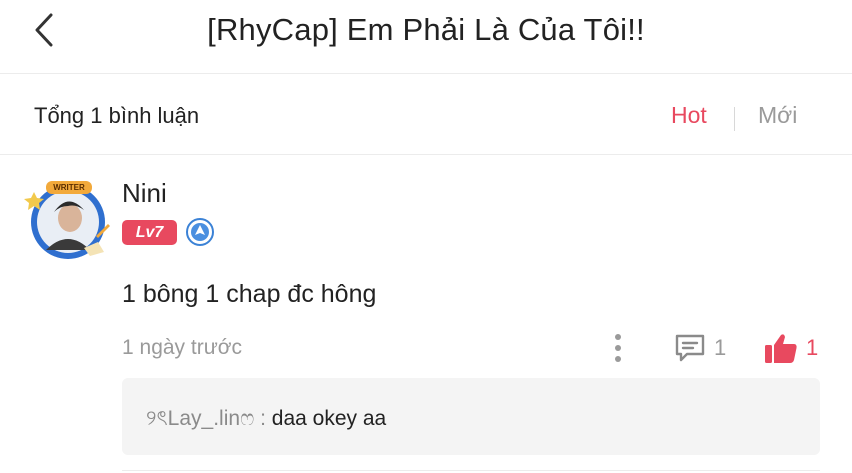 The image size is (852, 473). Describe the element at coordinates (200, 232) in the screenshot. I see `rank-badge-icon` at that location.